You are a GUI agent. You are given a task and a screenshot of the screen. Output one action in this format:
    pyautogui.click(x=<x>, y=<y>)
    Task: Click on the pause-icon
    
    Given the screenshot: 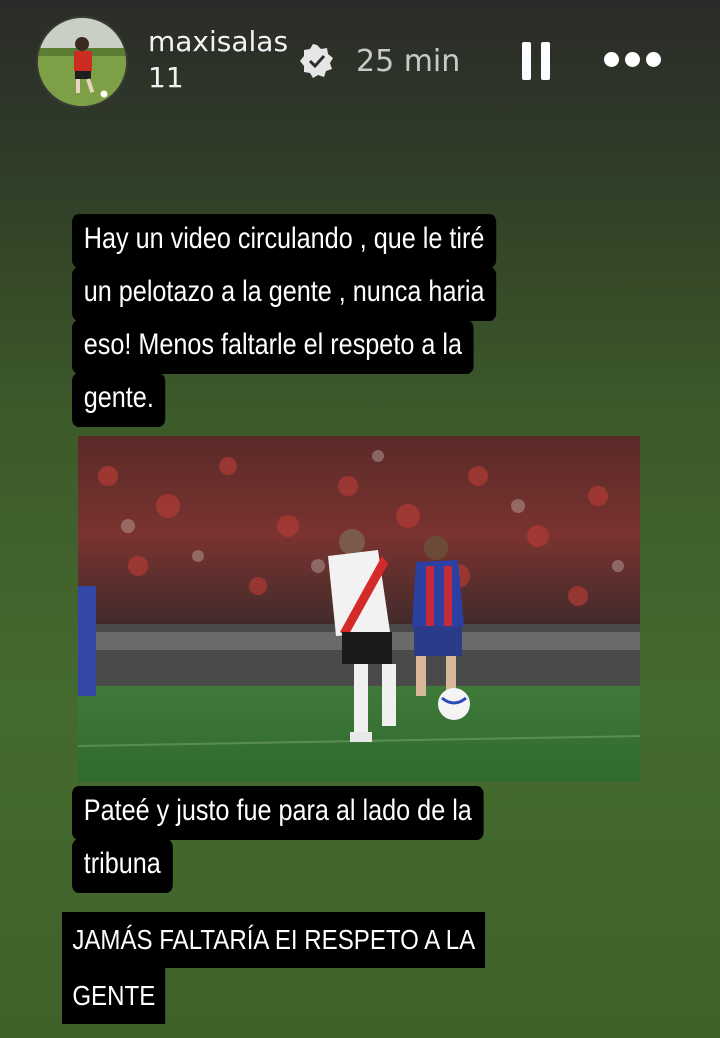 What is the action you would take?
    pyautogui.click(x=526, y=61)
    